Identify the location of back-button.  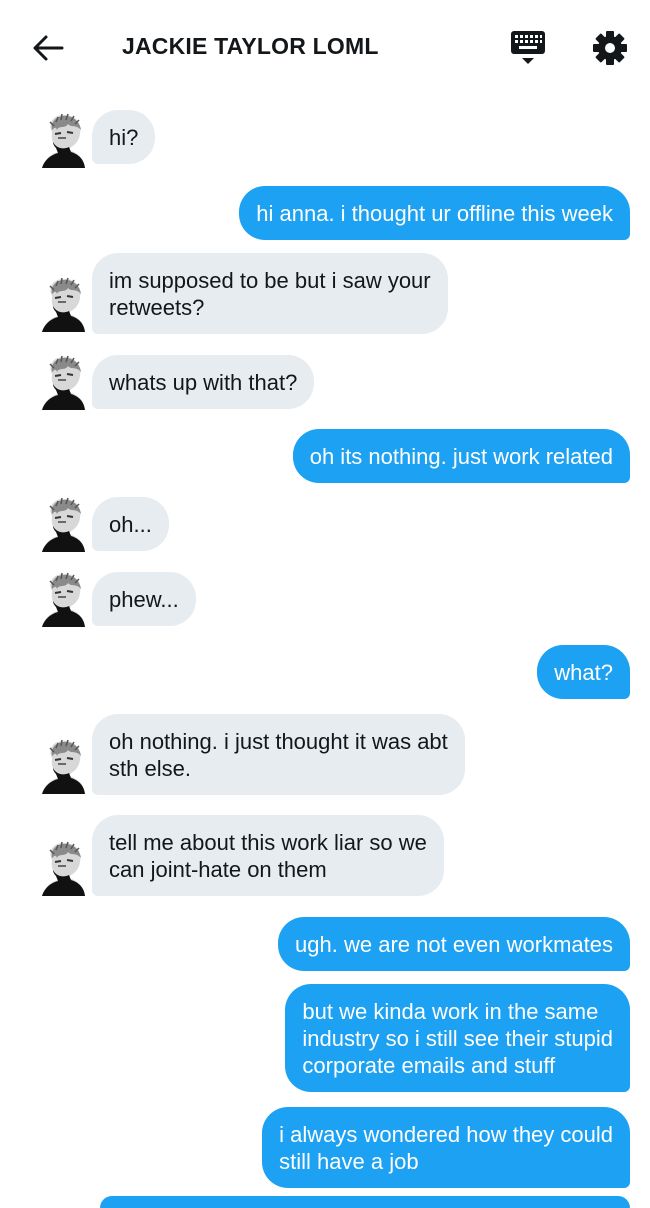
(48, 48).